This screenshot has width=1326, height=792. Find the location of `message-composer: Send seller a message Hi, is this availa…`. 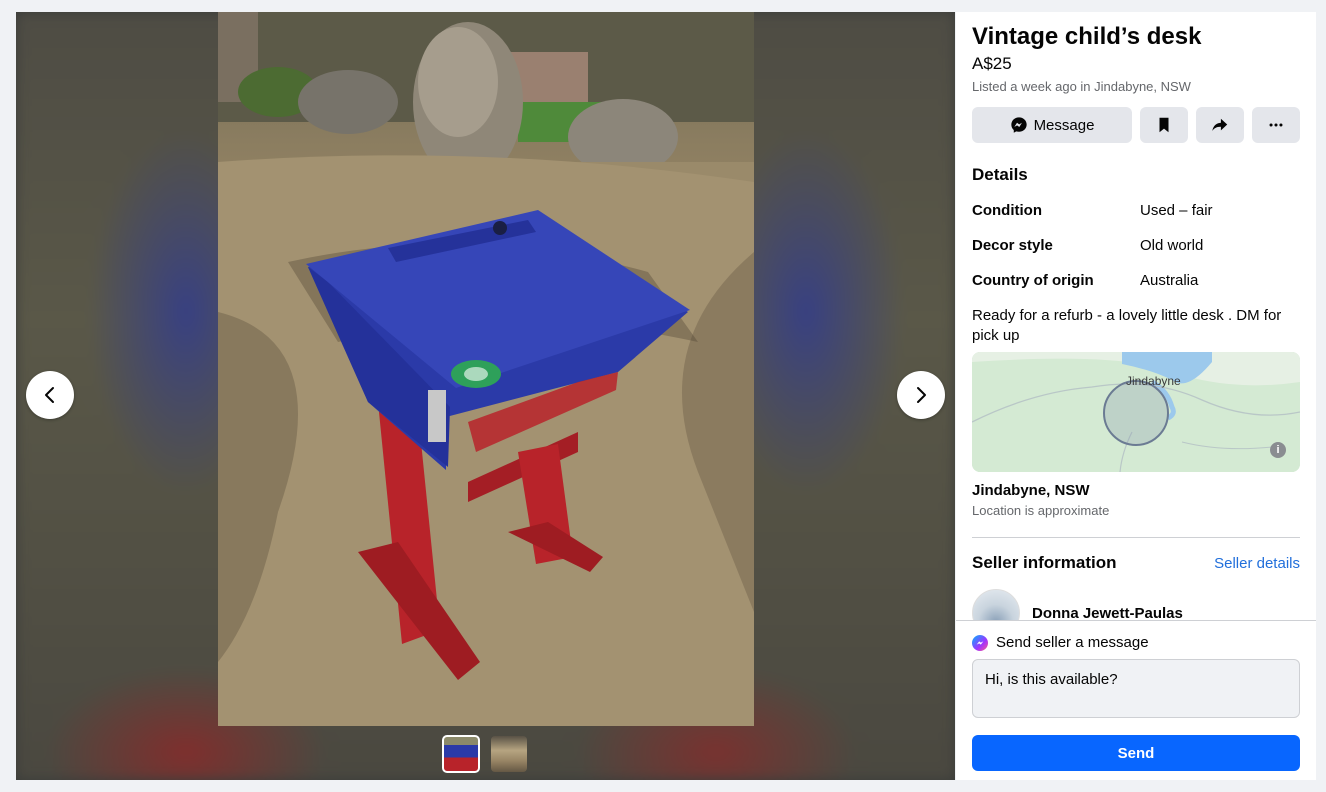

message-composer: Send seller a message Hi, is this availa… is located at coordinates (1136, 700).